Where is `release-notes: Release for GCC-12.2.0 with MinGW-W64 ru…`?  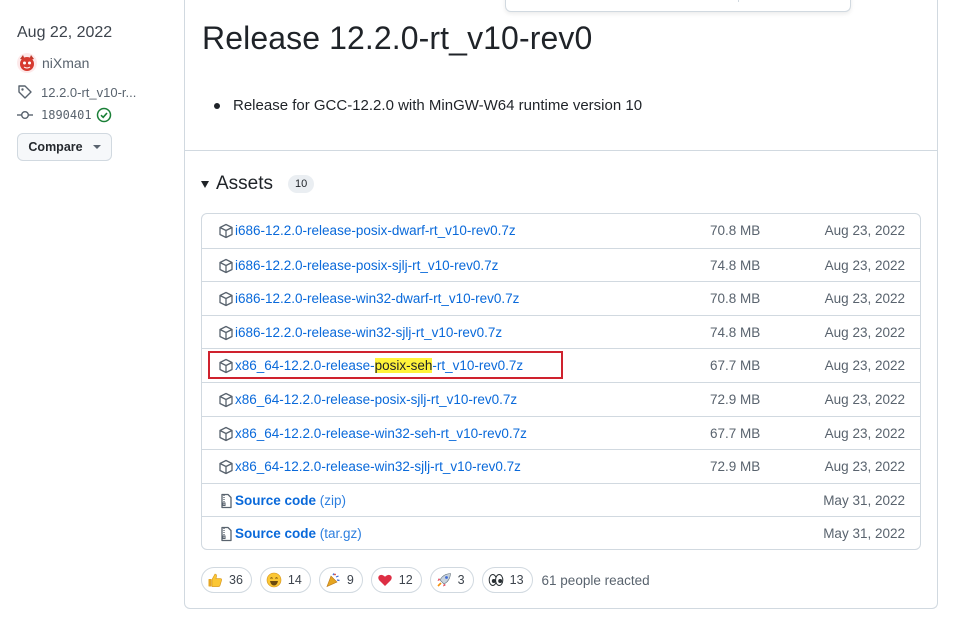
release-notes: Release for GCC-12.2.0 with MinGW-W64 ru… is located at coordinates (428, 105).